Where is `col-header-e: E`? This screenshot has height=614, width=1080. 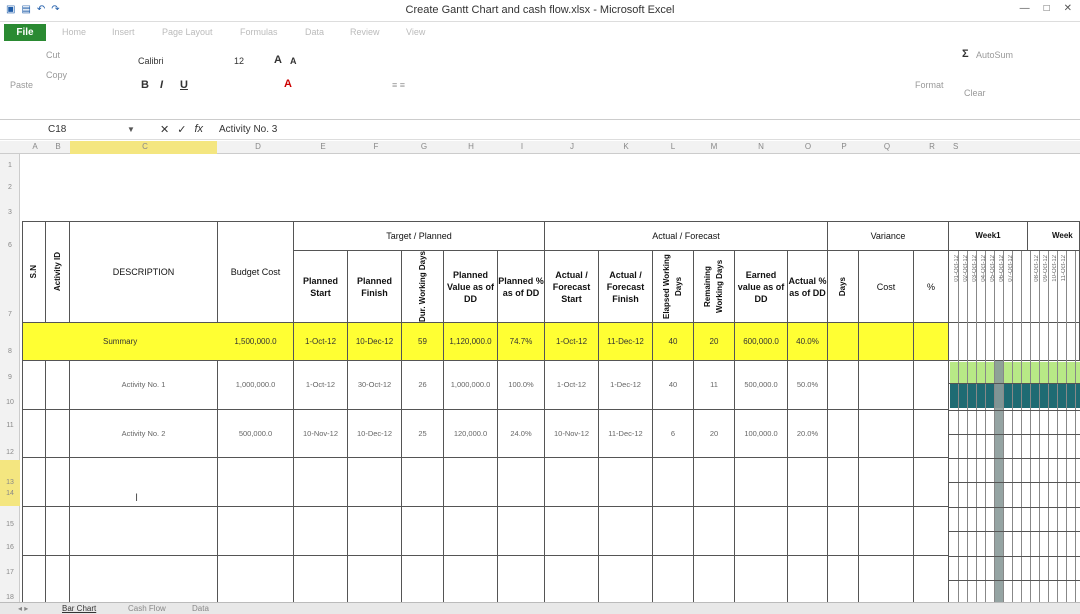 col-header-e: E is located at coordinates (323, 146).